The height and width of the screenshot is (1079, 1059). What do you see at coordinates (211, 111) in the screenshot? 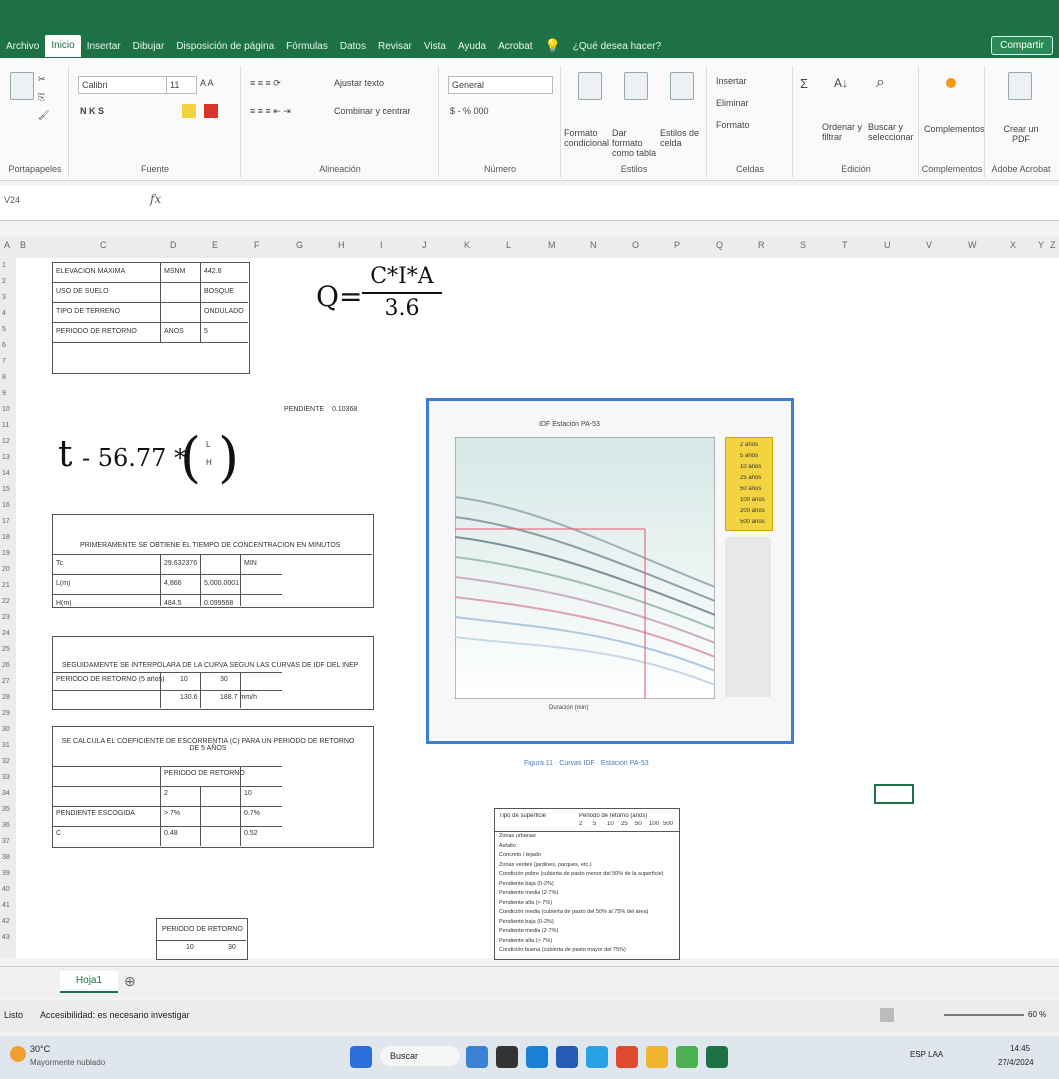
I see `font-color-icon` at bounding box center [211, 111].